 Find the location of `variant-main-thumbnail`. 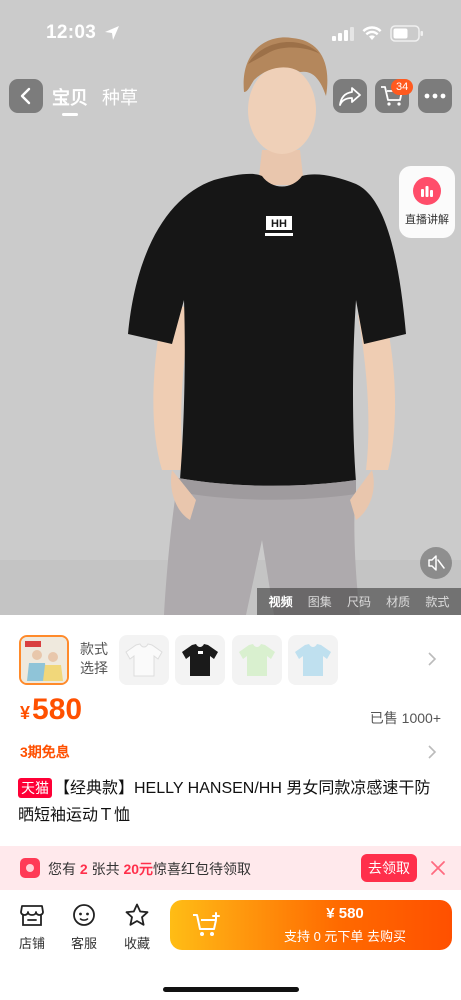

variant-main-thumbnail is located at coordinates (44, 660).